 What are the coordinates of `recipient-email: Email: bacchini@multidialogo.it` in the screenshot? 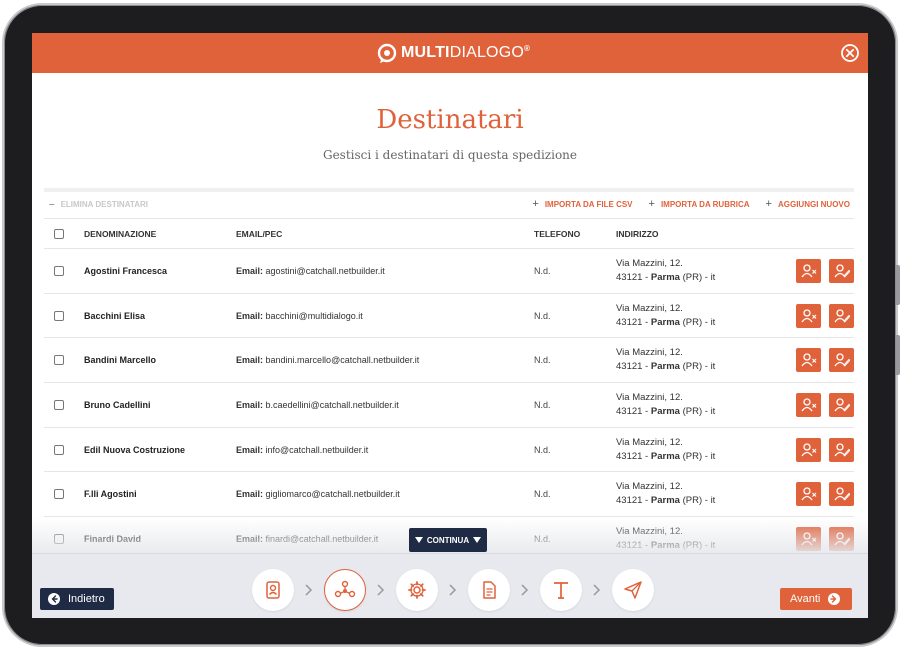 It's located at (299, 316).